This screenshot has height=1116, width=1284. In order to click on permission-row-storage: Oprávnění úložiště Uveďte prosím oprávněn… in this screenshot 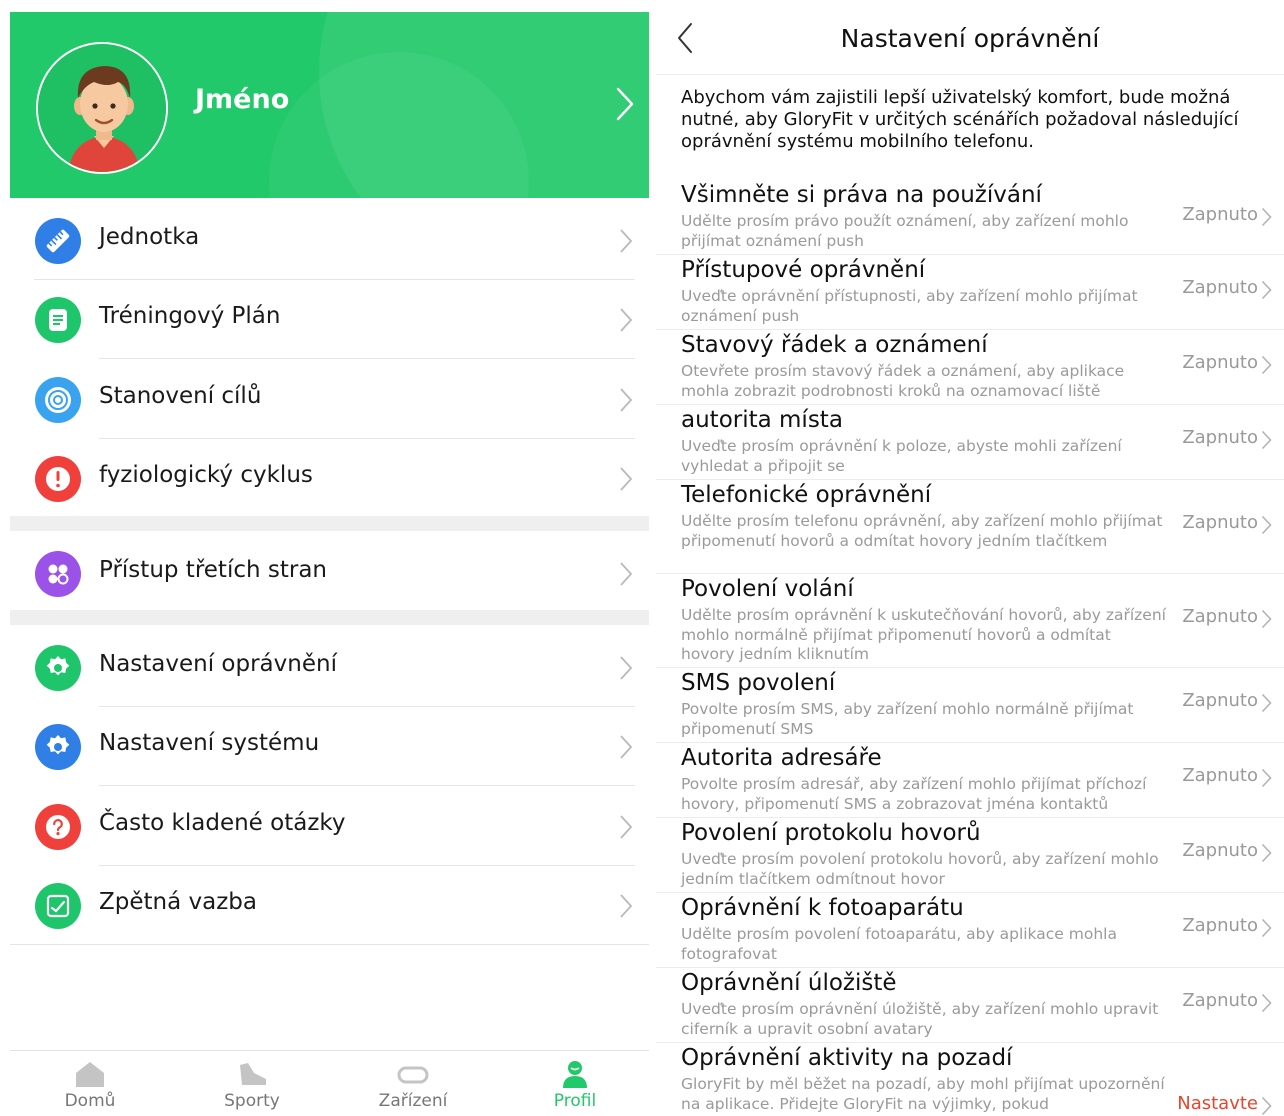, I will do `click(970, 1005)`.